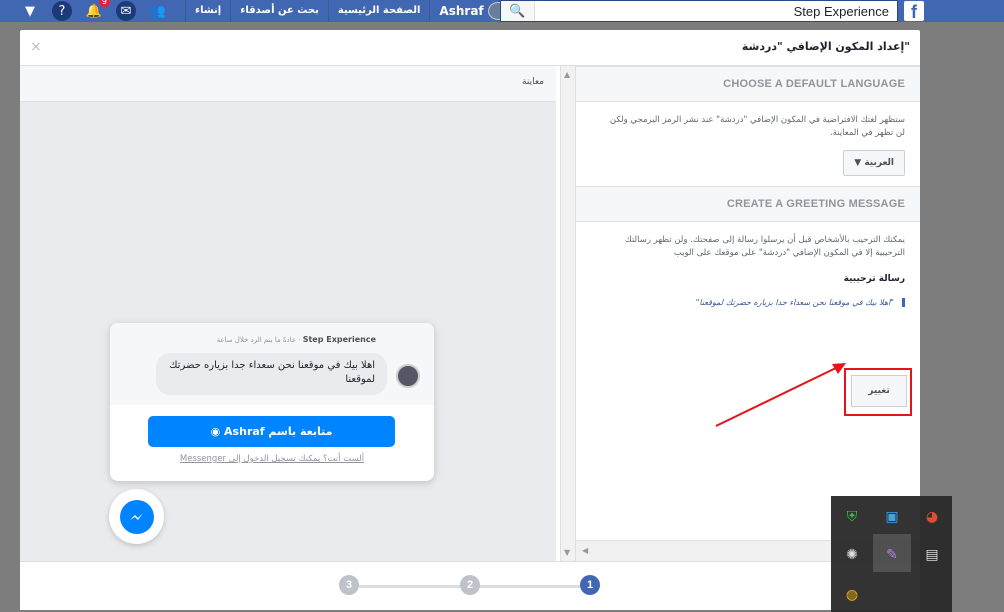 The width and height of the screenshot is (1004, 612). Describe the element at coordinates (748, 84) in the screenshot. I see `language-section-heading: CHOOSE A DEFAULT LANGUAGE` at that location.